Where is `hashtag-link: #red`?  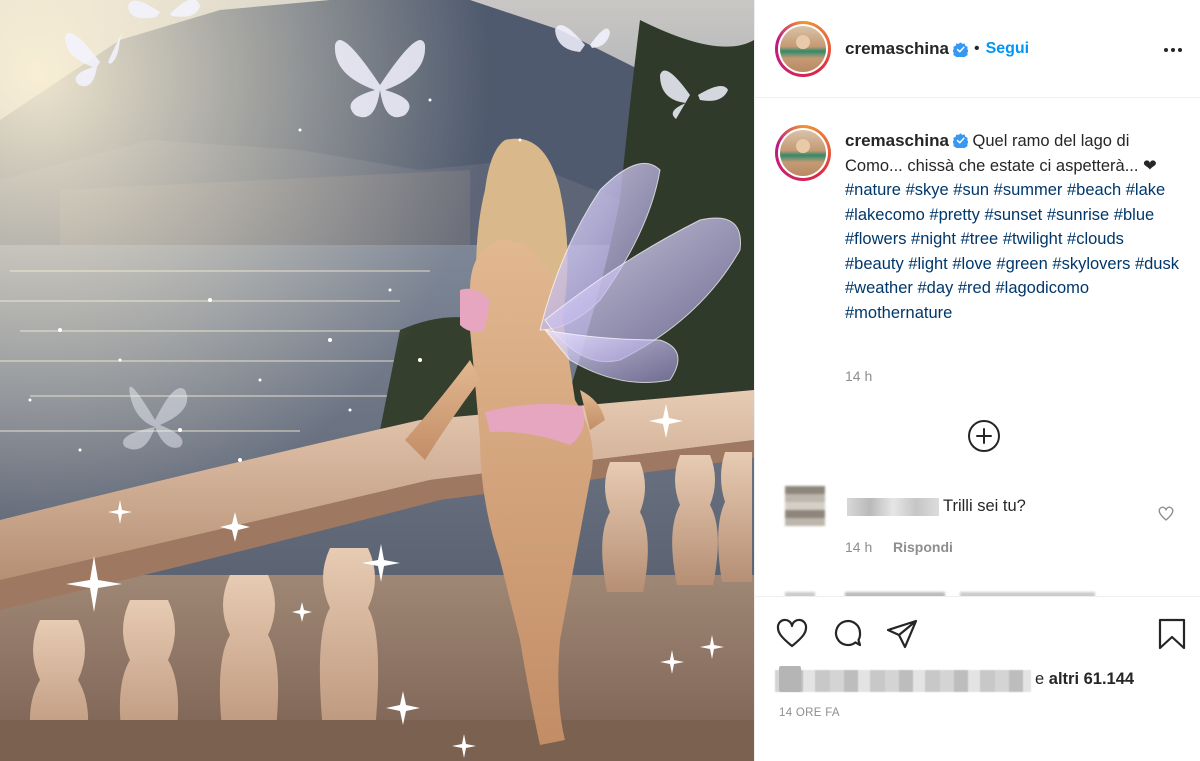
hashtag-link: #red is located at coordinates (974, 288).